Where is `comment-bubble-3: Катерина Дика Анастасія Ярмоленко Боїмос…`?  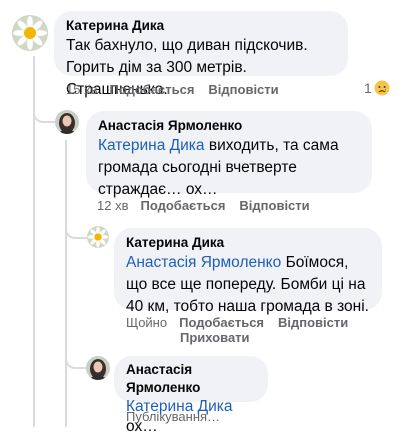
comment-bubble-3: Катерина Дика Анастасія Ярмоленко Боїмос… is located at coordinates (248, 271).